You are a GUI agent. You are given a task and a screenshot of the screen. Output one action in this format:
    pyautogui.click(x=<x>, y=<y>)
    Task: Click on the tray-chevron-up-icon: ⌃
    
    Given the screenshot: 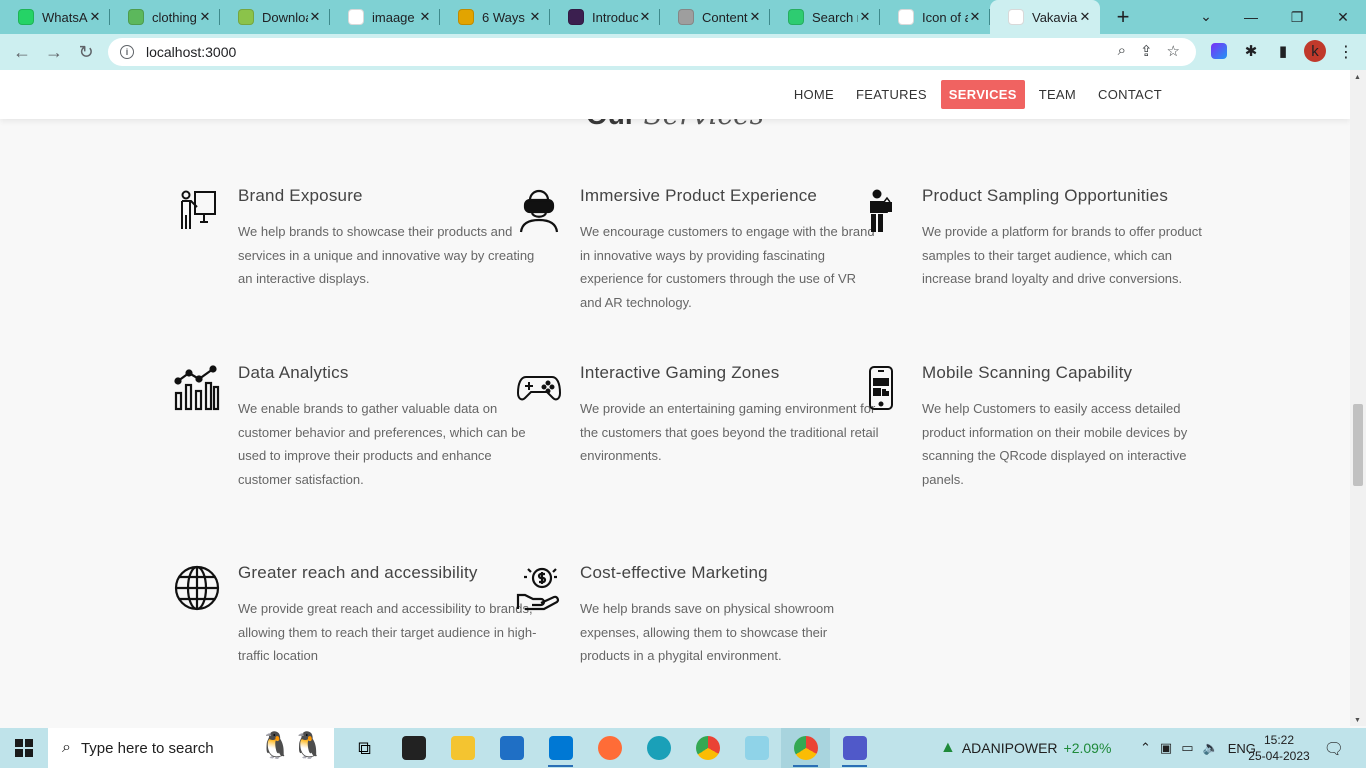 What is the action you would take?
    pyautogui.click(x=1145, y=748)
    